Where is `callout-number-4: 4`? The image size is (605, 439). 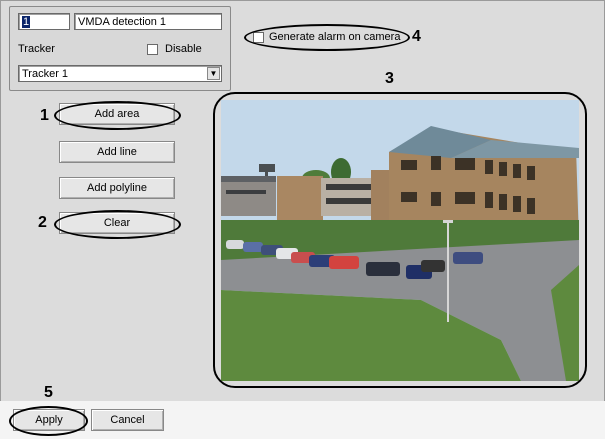
callout-number-4: 4 is located at coordinates (416, 36).